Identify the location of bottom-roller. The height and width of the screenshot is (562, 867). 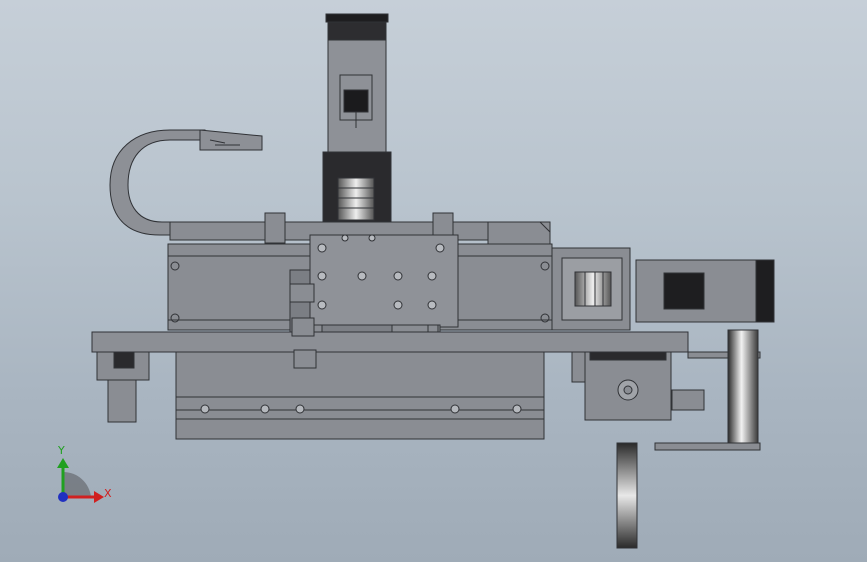
(627, 495).